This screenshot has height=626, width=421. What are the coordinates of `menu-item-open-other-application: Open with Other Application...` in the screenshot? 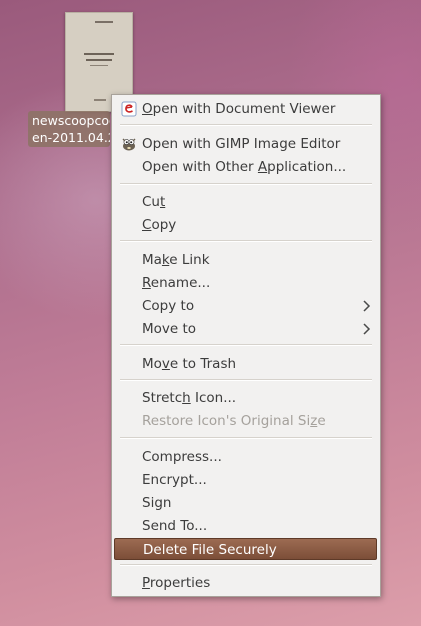 It's located at (246, 167).